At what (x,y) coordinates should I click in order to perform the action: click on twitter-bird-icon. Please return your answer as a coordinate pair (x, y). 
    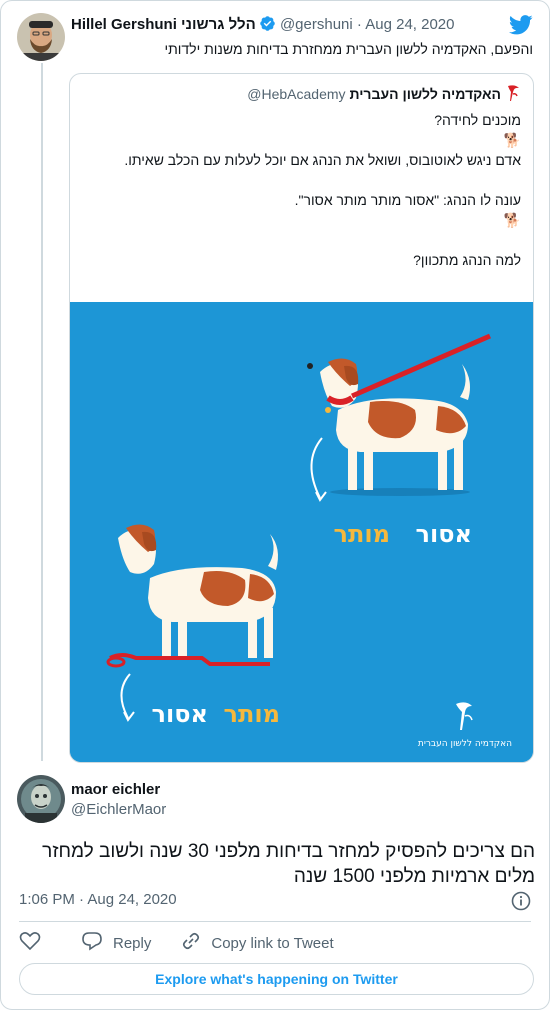
    Looking at the image, I should click on (520, 27).